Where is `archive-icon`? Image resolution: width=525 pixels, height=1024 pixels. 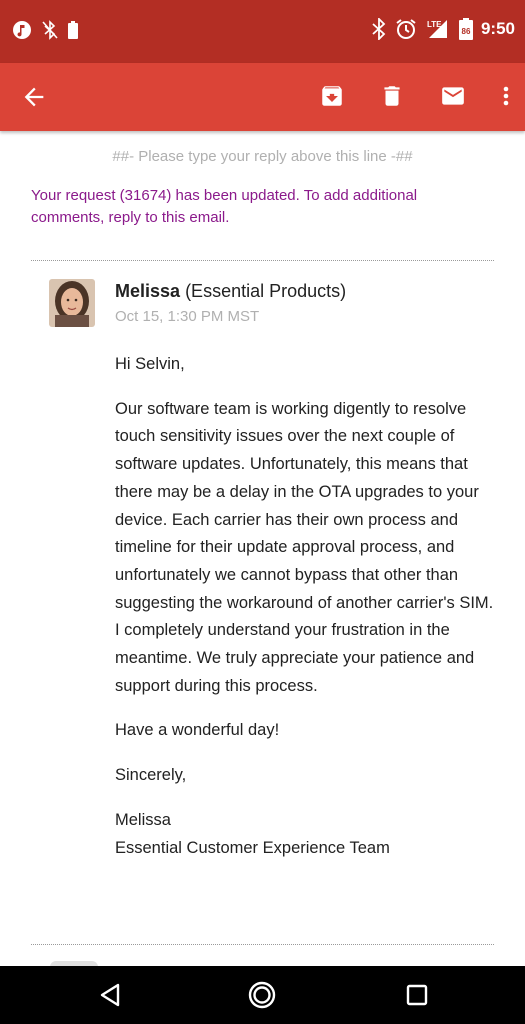 archive-icon is located at coordinates (332, 96).